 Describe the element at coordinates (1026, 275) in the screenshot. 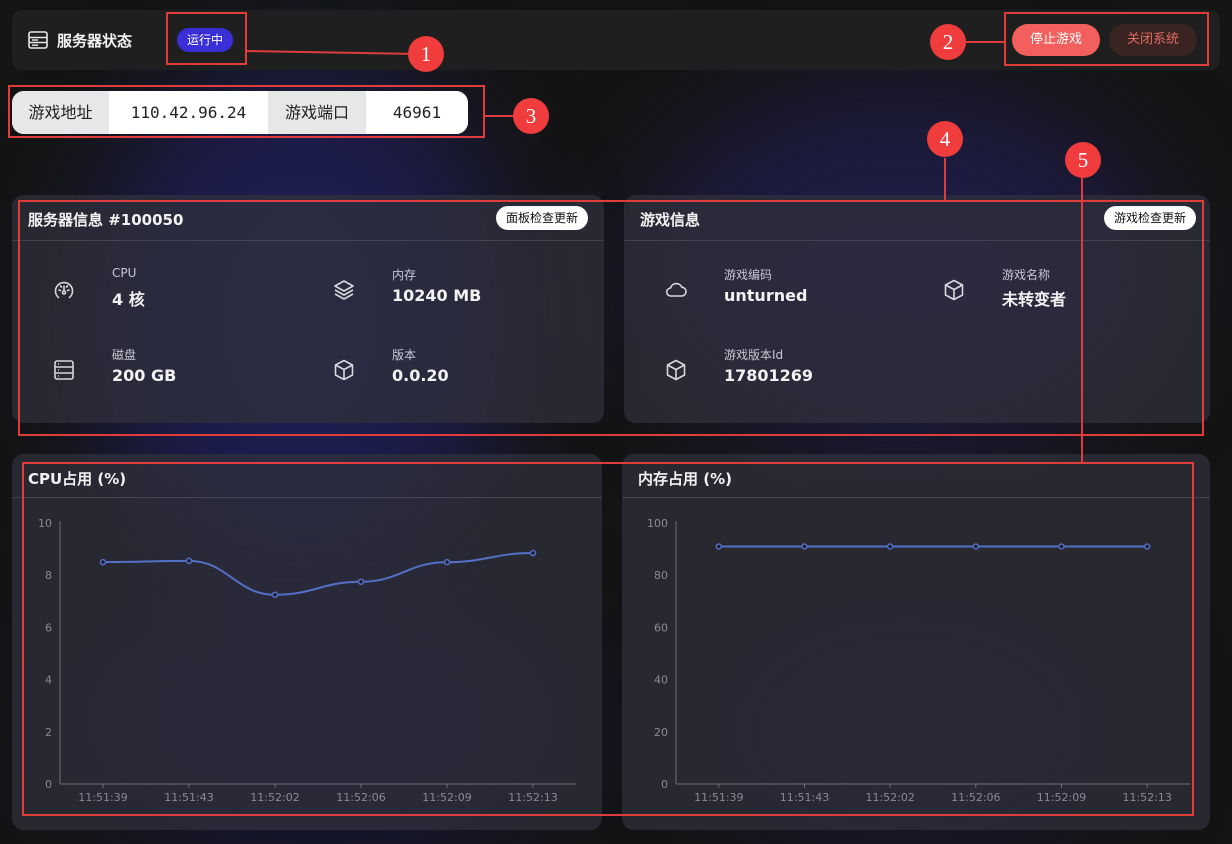

I see `game-name-label: 游戏名称` at that location.